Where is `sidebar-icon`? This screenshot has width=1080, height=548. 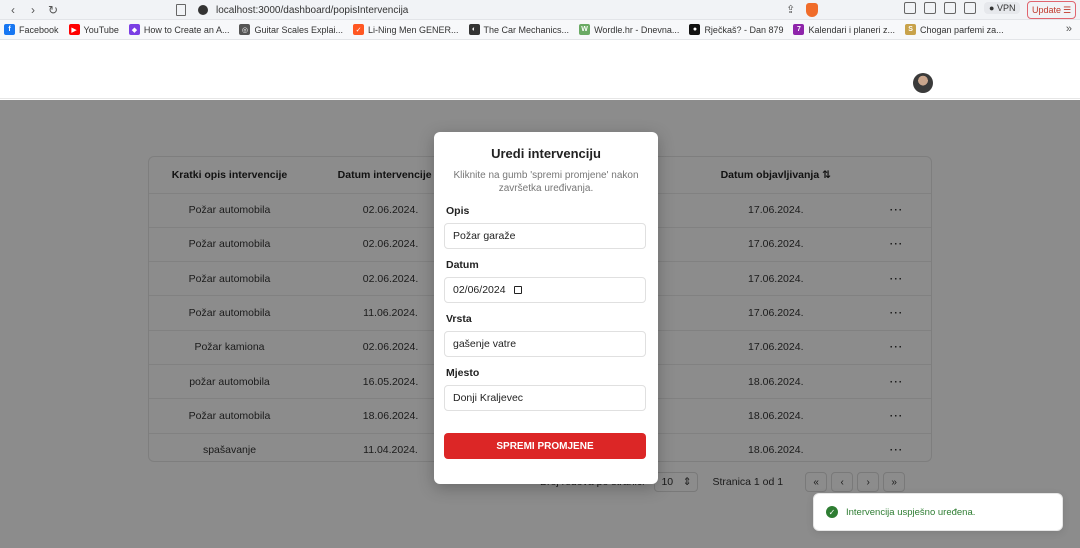
sidebar-icon is located at coordinates (930, 8).